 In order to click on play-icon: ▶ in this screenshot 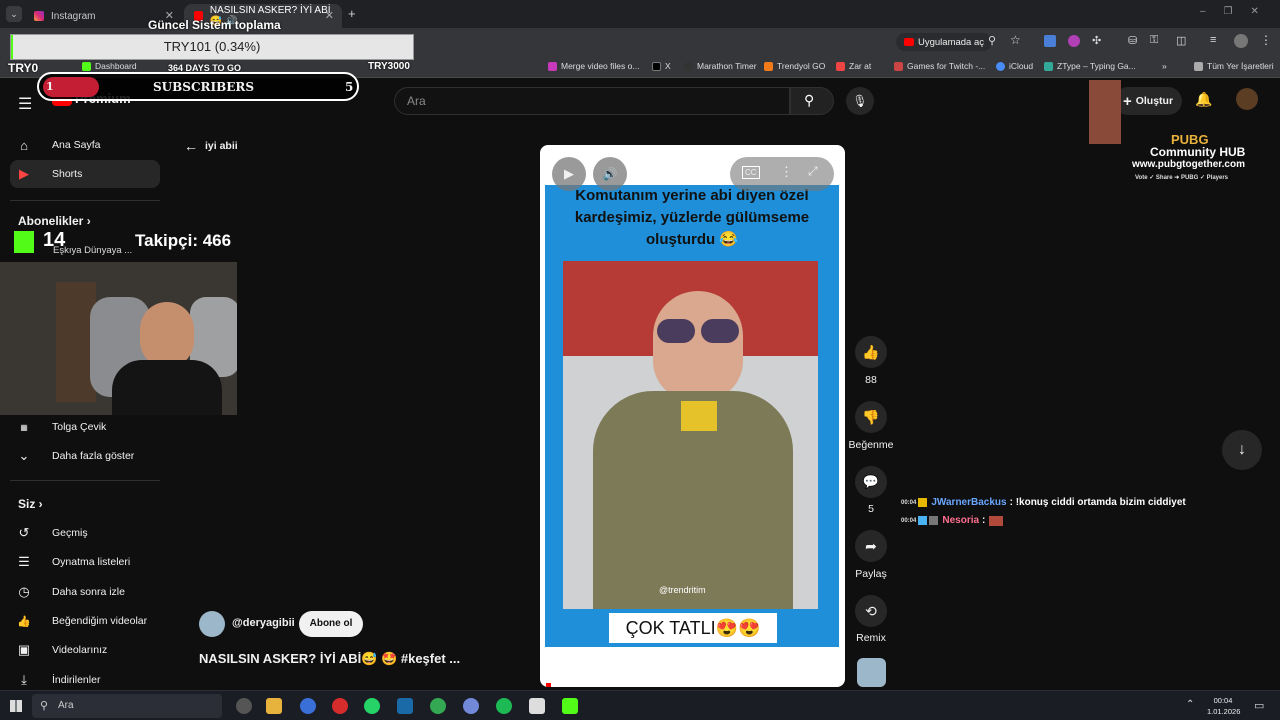, I will do `click(569, 173)`.